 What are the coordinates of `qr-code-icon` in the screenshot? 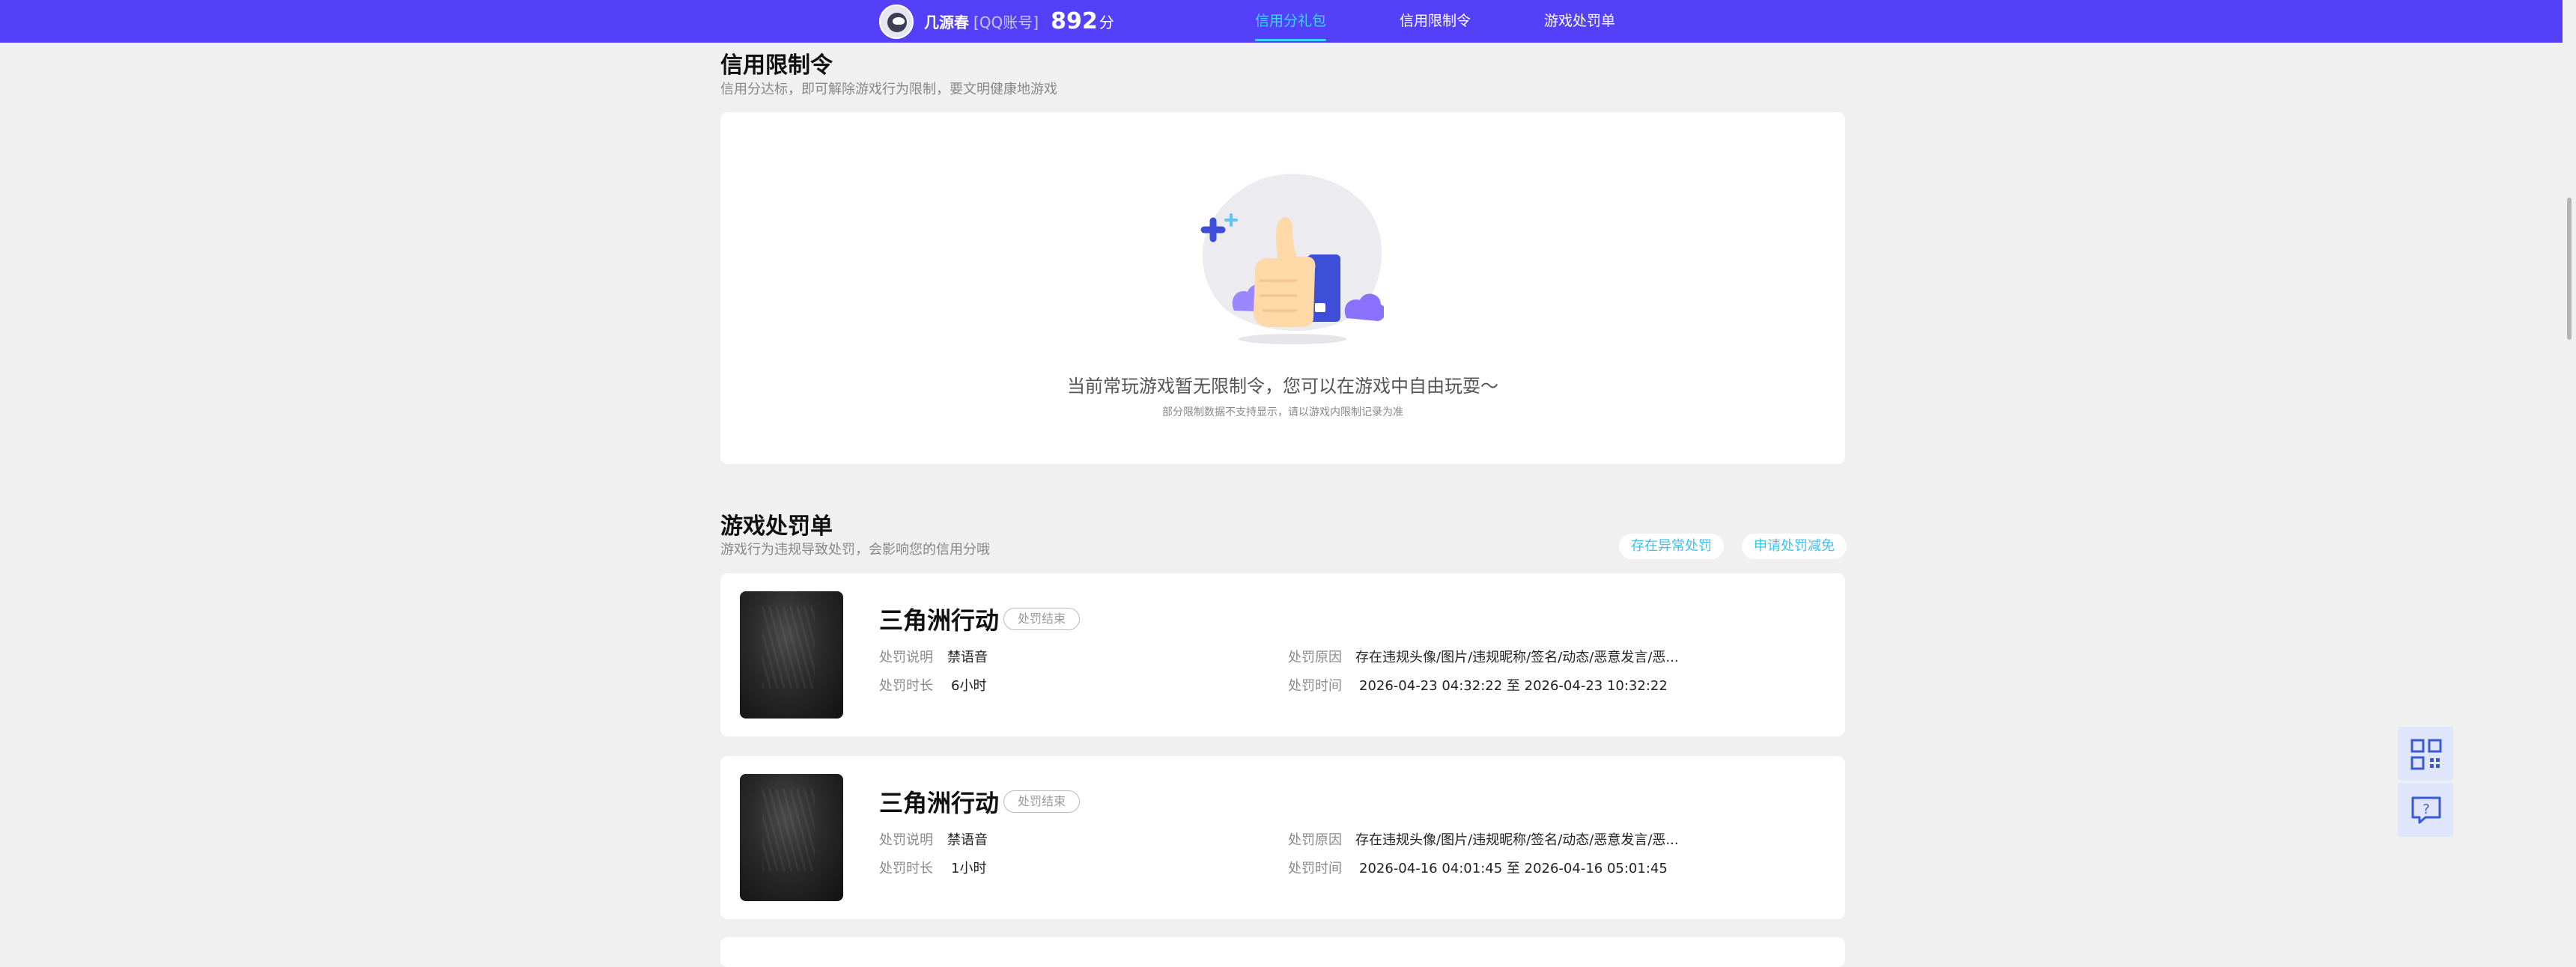 It's located at (2426, 754).